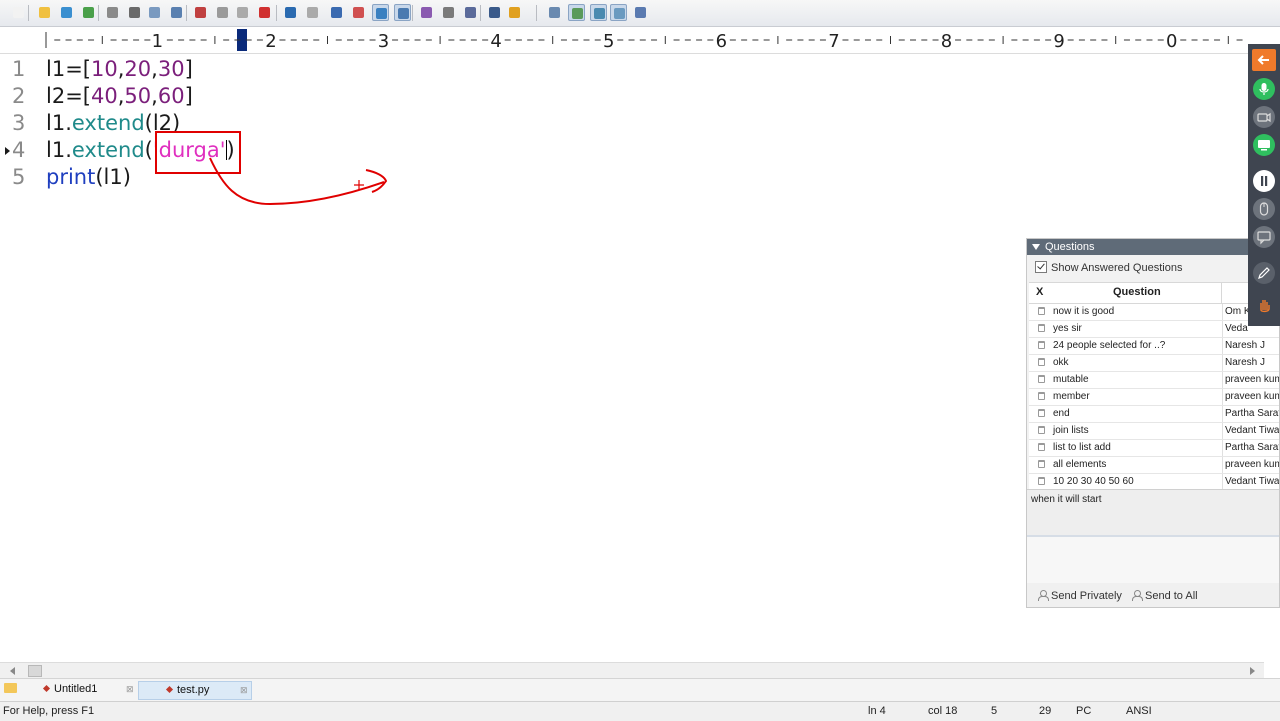 Image resolution: width=1280 pixels, height=721 pixels. I want to click on question-row: mutable praveen kum, so click(1154, 380).